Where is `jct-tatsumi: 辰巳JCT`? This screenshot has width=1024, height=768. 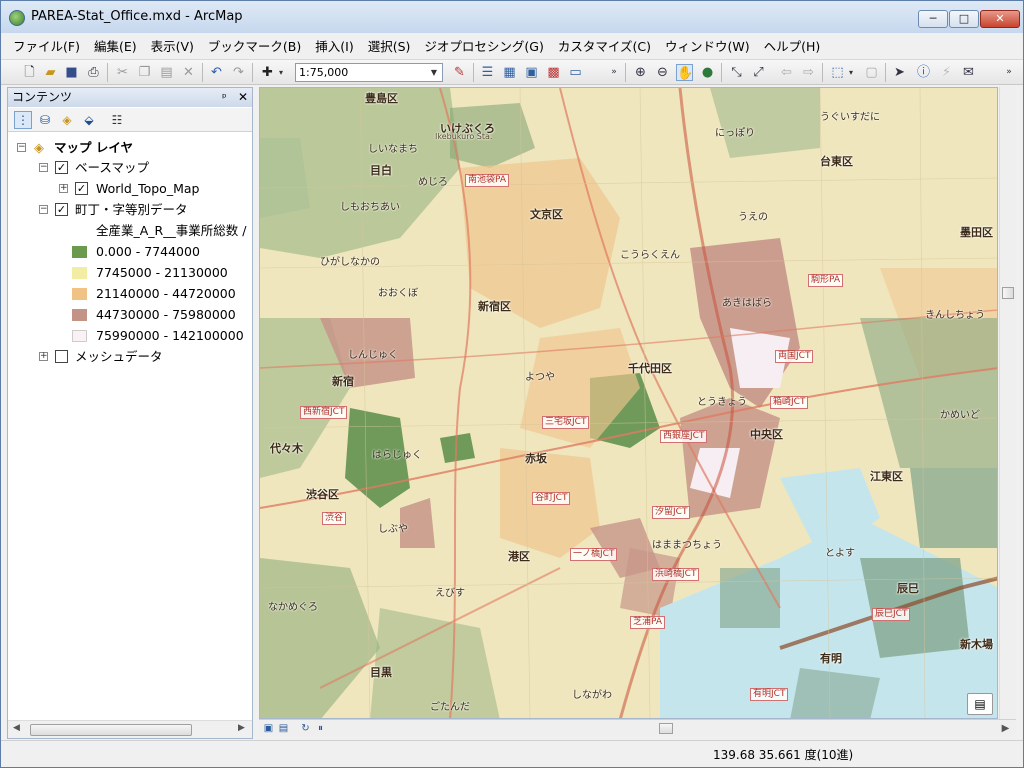
jct-tatsumi: 辰巳JCT is located at coordinates (891, 614).